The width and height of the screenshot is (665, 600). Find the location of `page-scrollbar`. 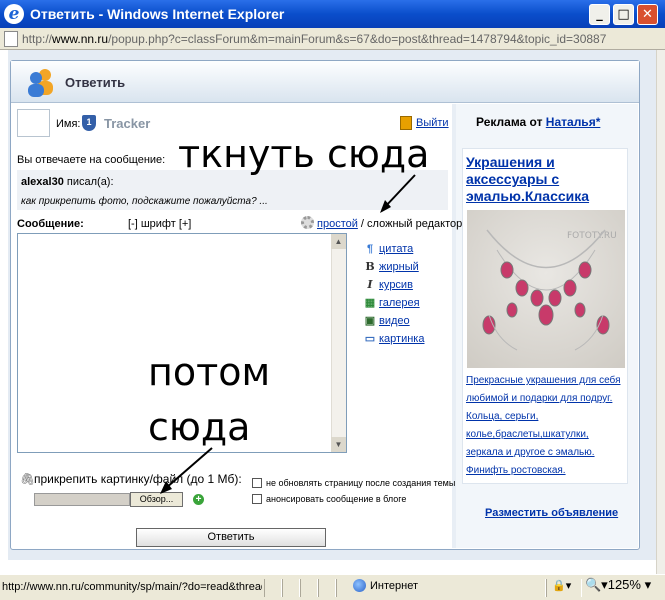

page-scrollbar is located at coordinates (660, 312).